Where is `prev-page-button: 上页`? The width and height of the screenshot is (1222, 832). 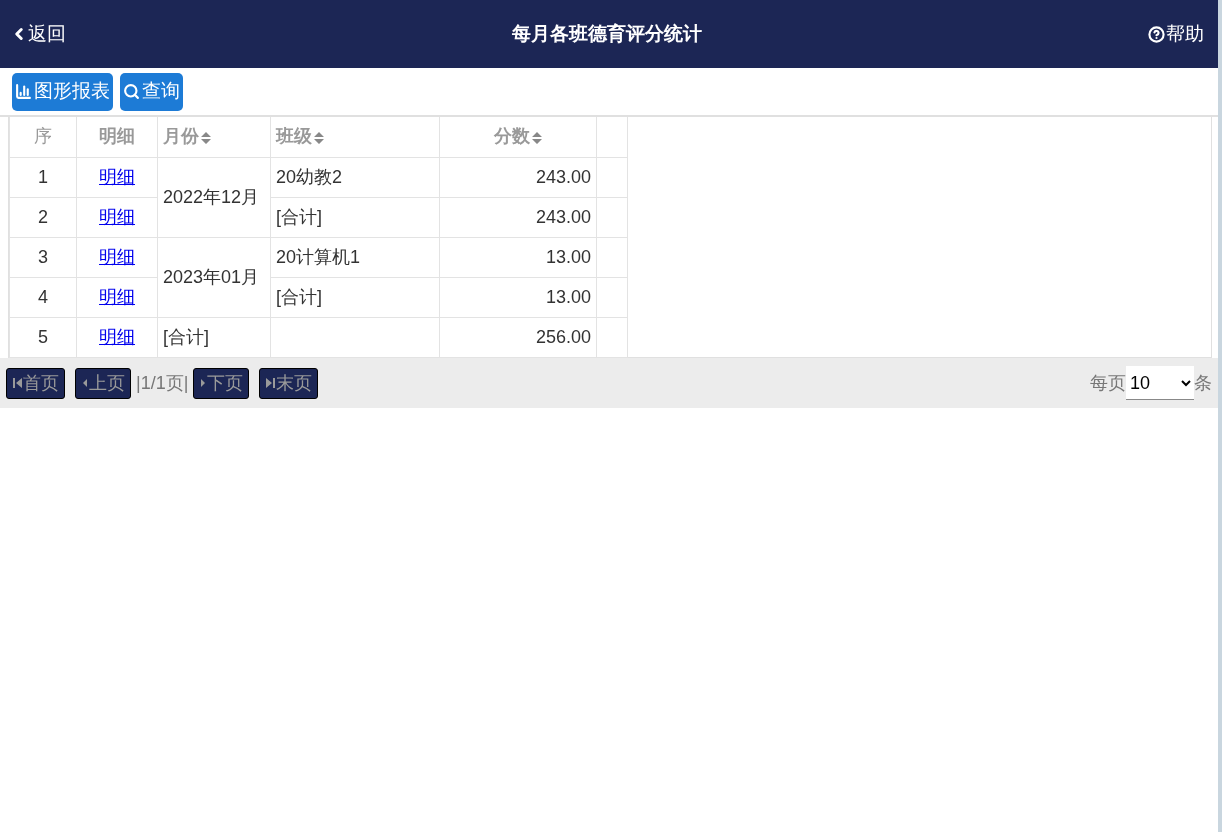
prev-page-button: 上页 is located at coordinates (103, 383).